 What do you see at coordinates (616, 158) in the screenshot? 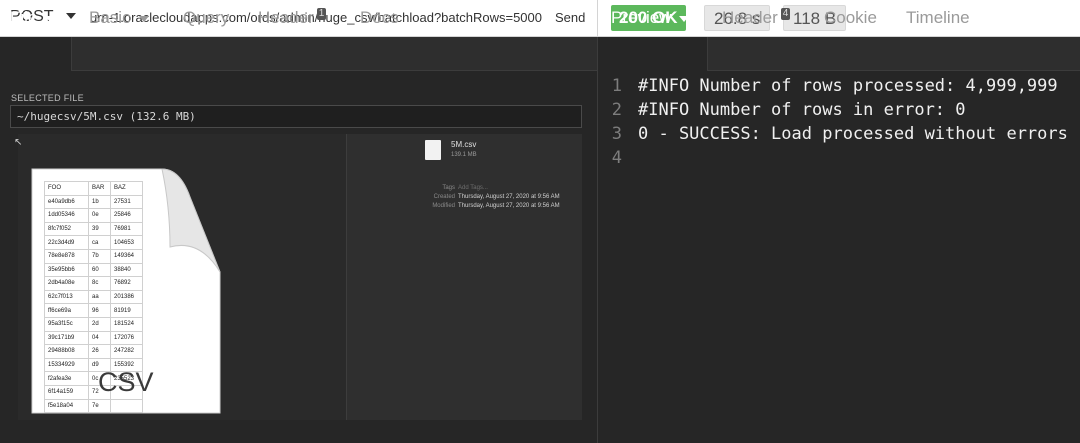
I see `line-number: 4` at bounding box center [616, 158].